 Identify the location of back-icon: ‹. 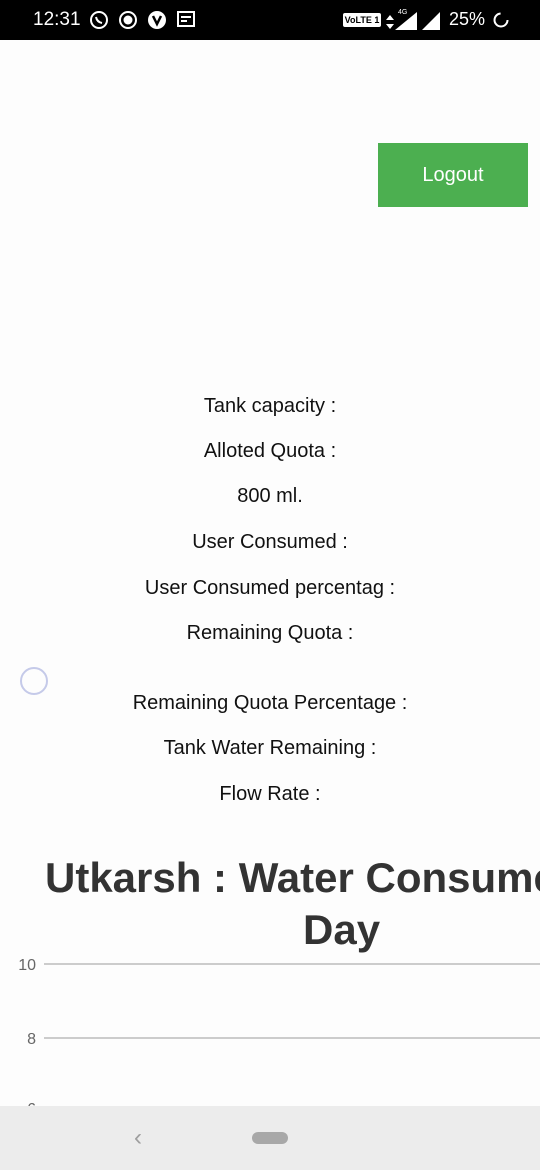
(138, 1138).